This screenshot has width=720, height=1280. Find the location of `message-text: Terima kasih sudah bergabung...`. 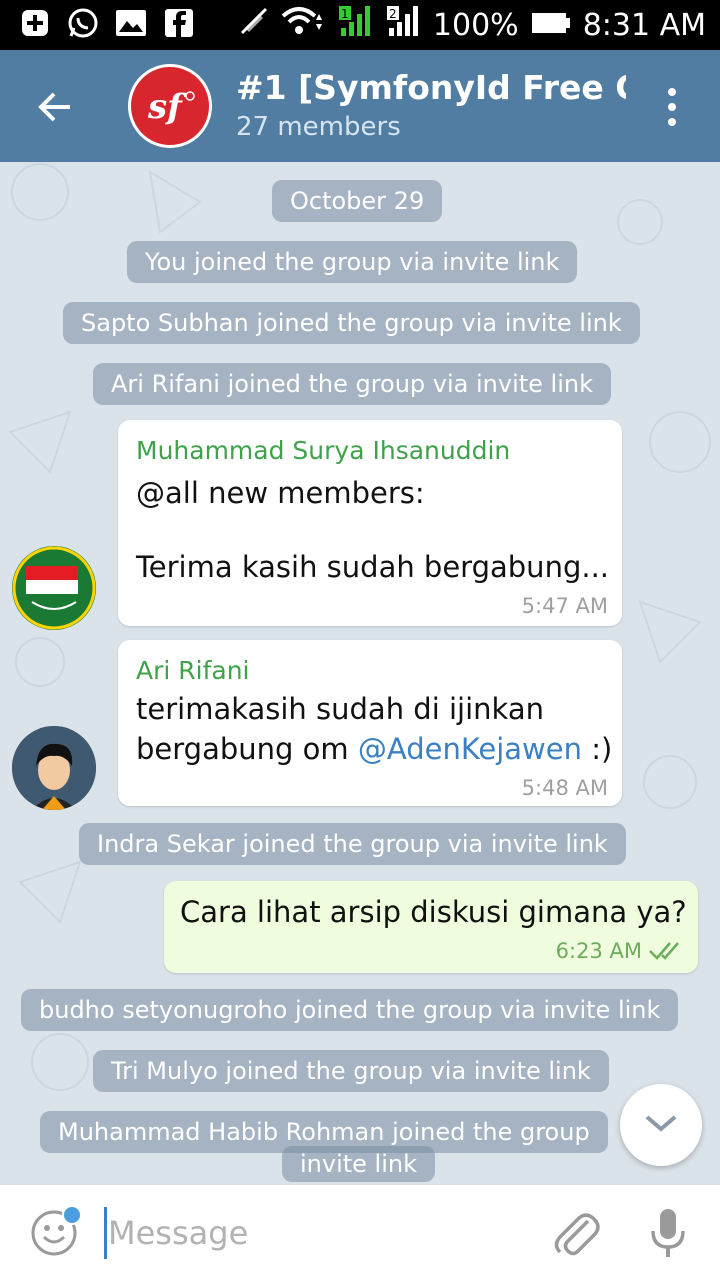

message-text: Terima kasih sudah bergabung... is located at coordinates (373, 567).